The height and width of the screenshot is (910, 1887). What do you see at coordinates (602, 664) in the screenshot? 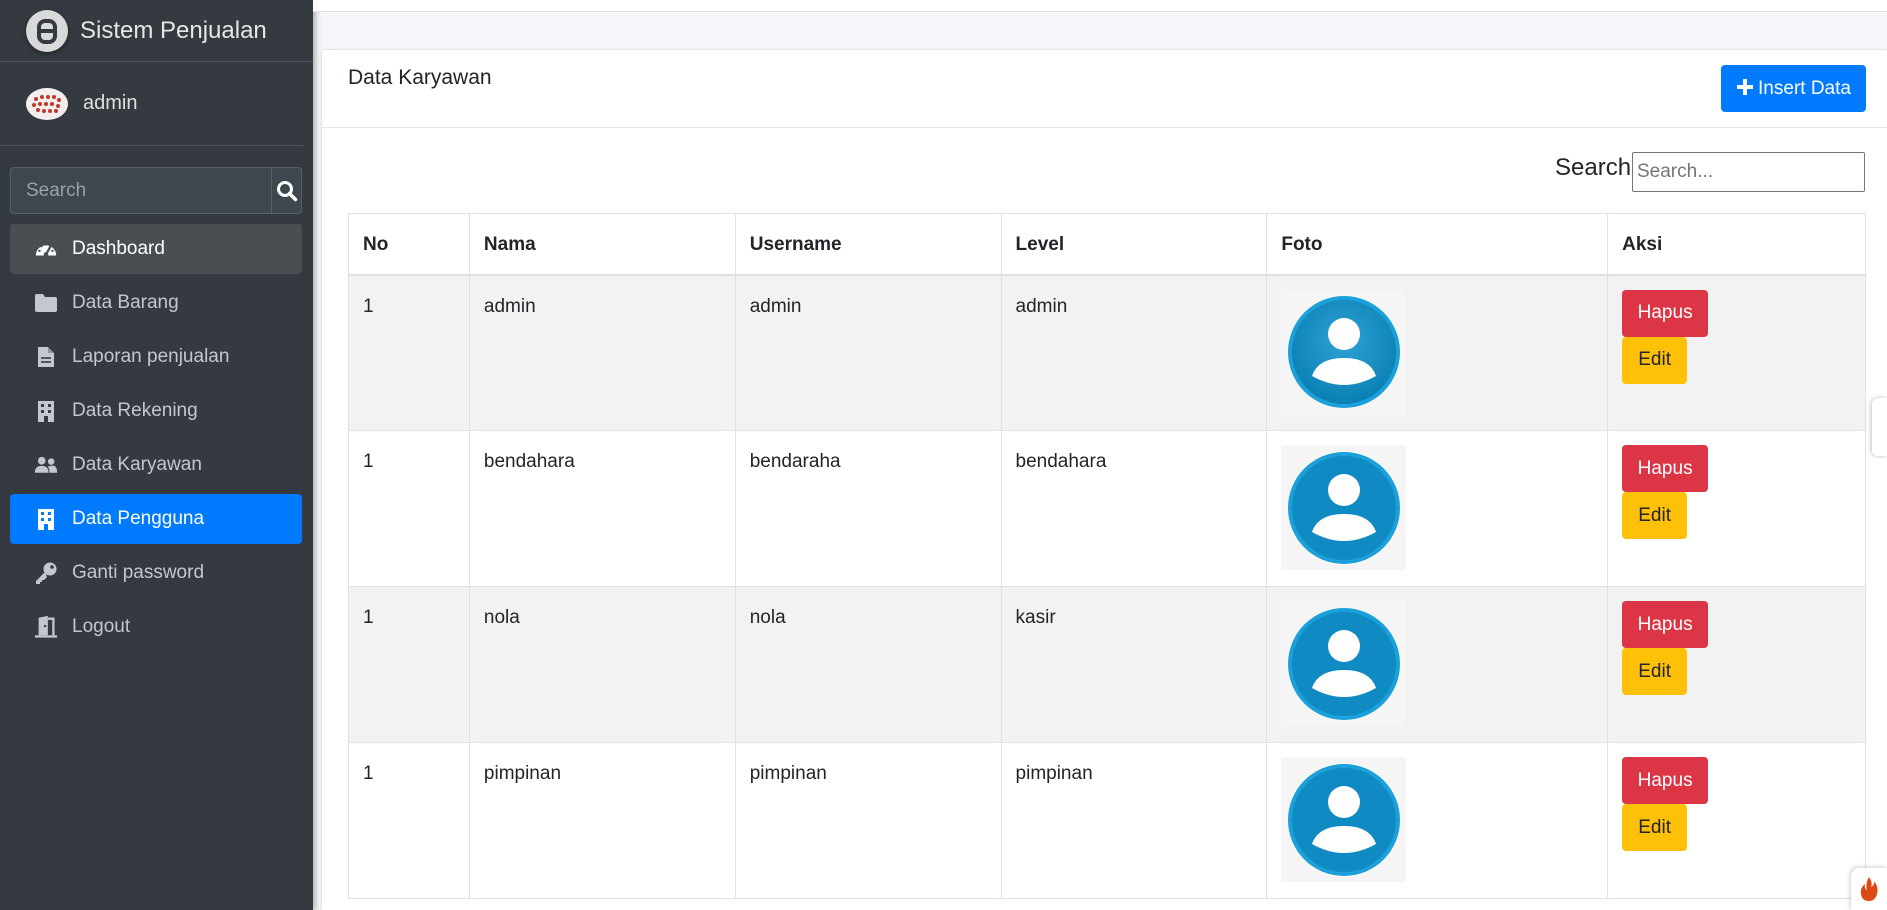
I see `cell-nama: nola` at bounding box center [602, 664].